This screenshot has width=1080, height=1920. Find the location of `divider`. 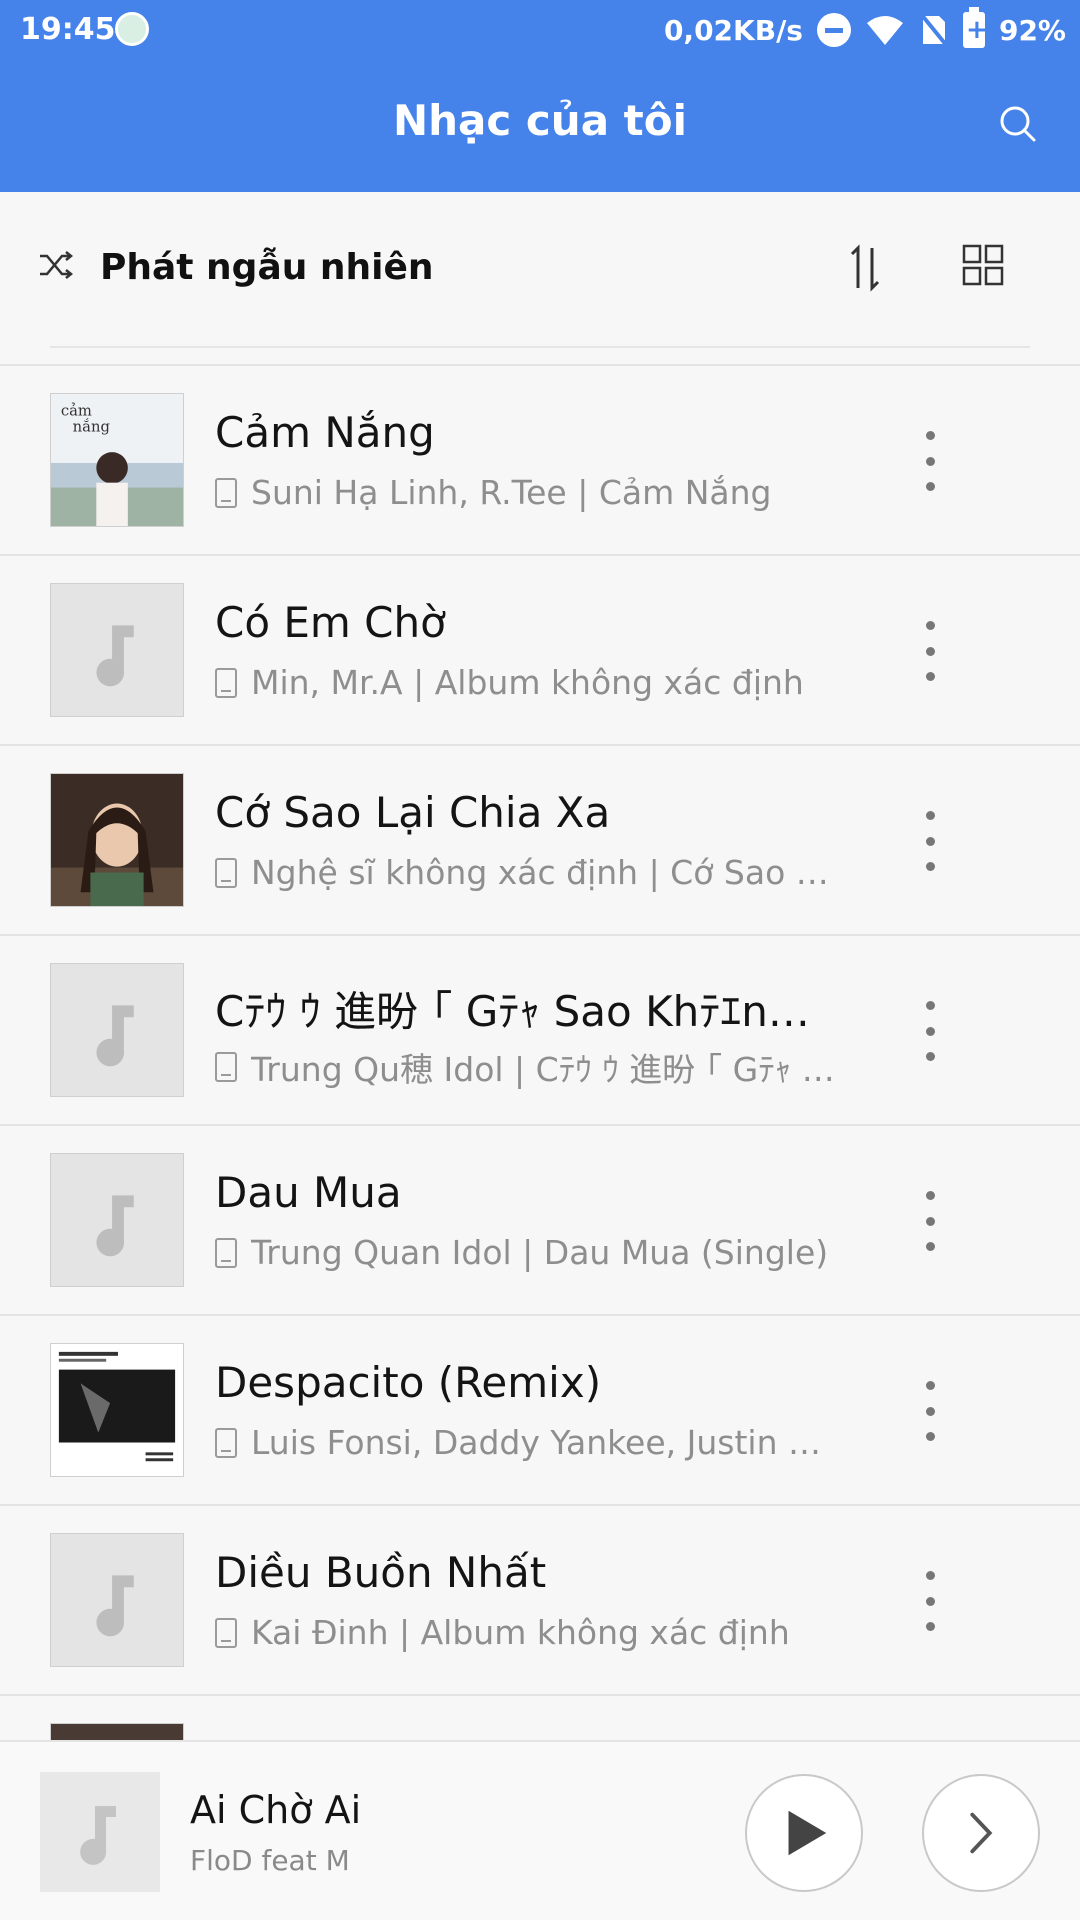

divider is located at coordinates (540, 347).